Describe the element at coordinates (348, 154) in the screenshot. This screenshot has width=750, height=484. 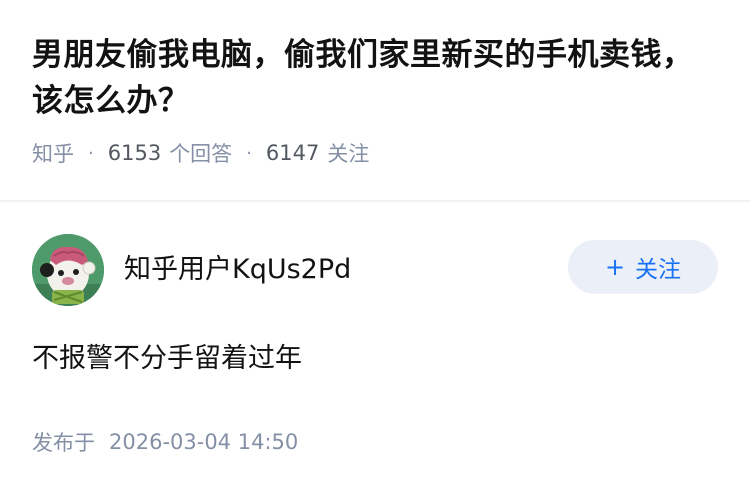
I see `followers-label: 关注` at that location.